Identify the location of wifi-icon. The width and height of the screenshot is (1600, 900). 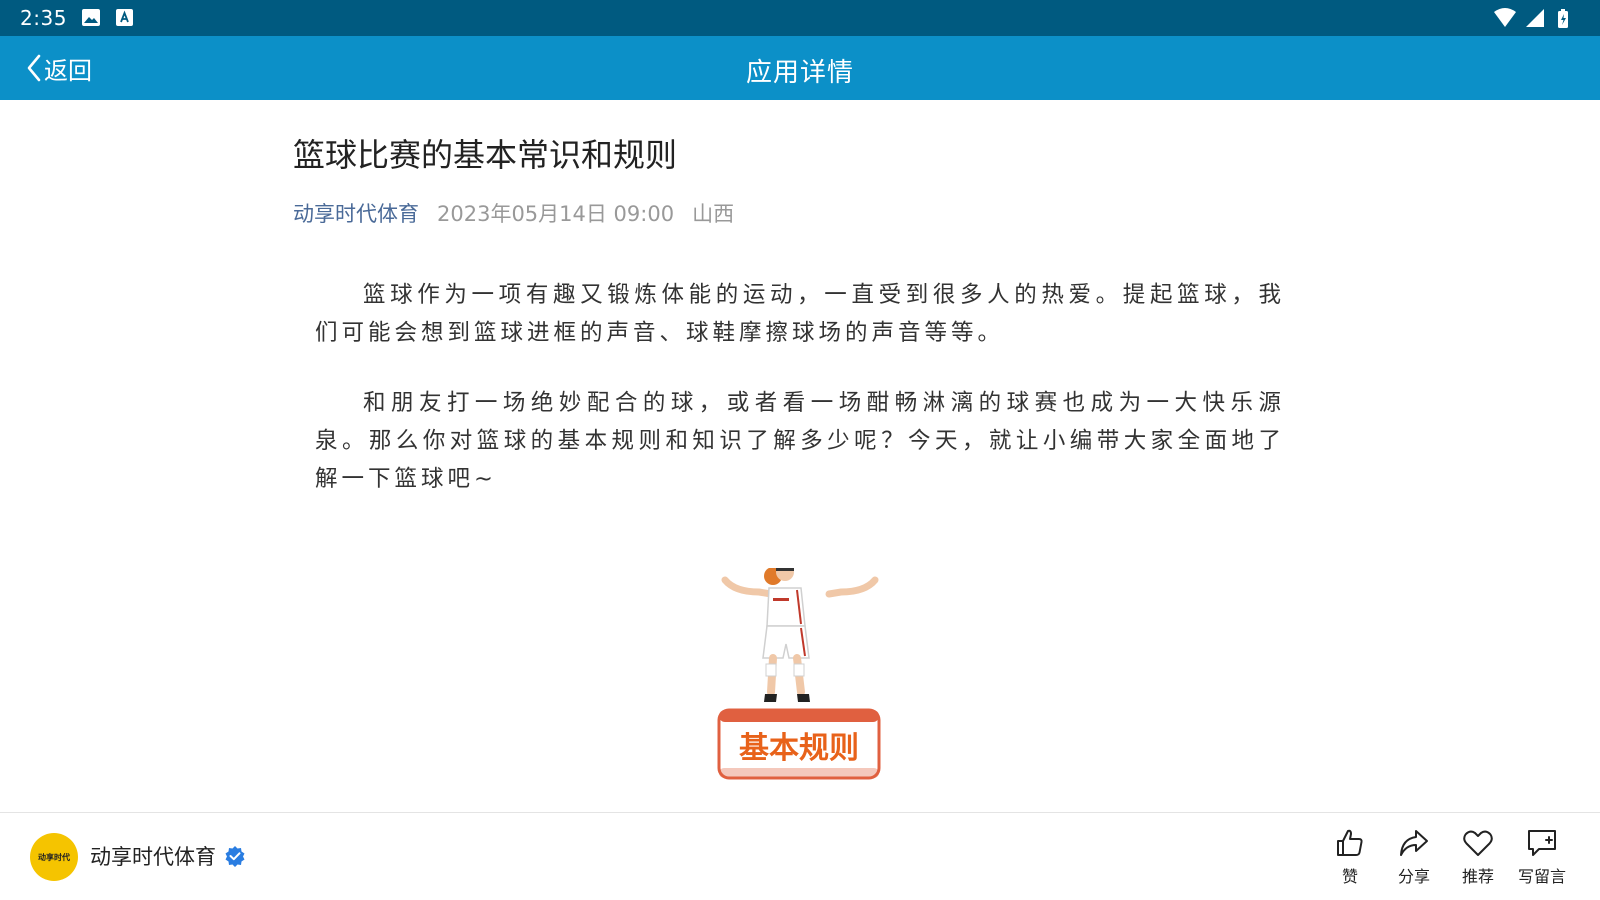
(1505, 17).